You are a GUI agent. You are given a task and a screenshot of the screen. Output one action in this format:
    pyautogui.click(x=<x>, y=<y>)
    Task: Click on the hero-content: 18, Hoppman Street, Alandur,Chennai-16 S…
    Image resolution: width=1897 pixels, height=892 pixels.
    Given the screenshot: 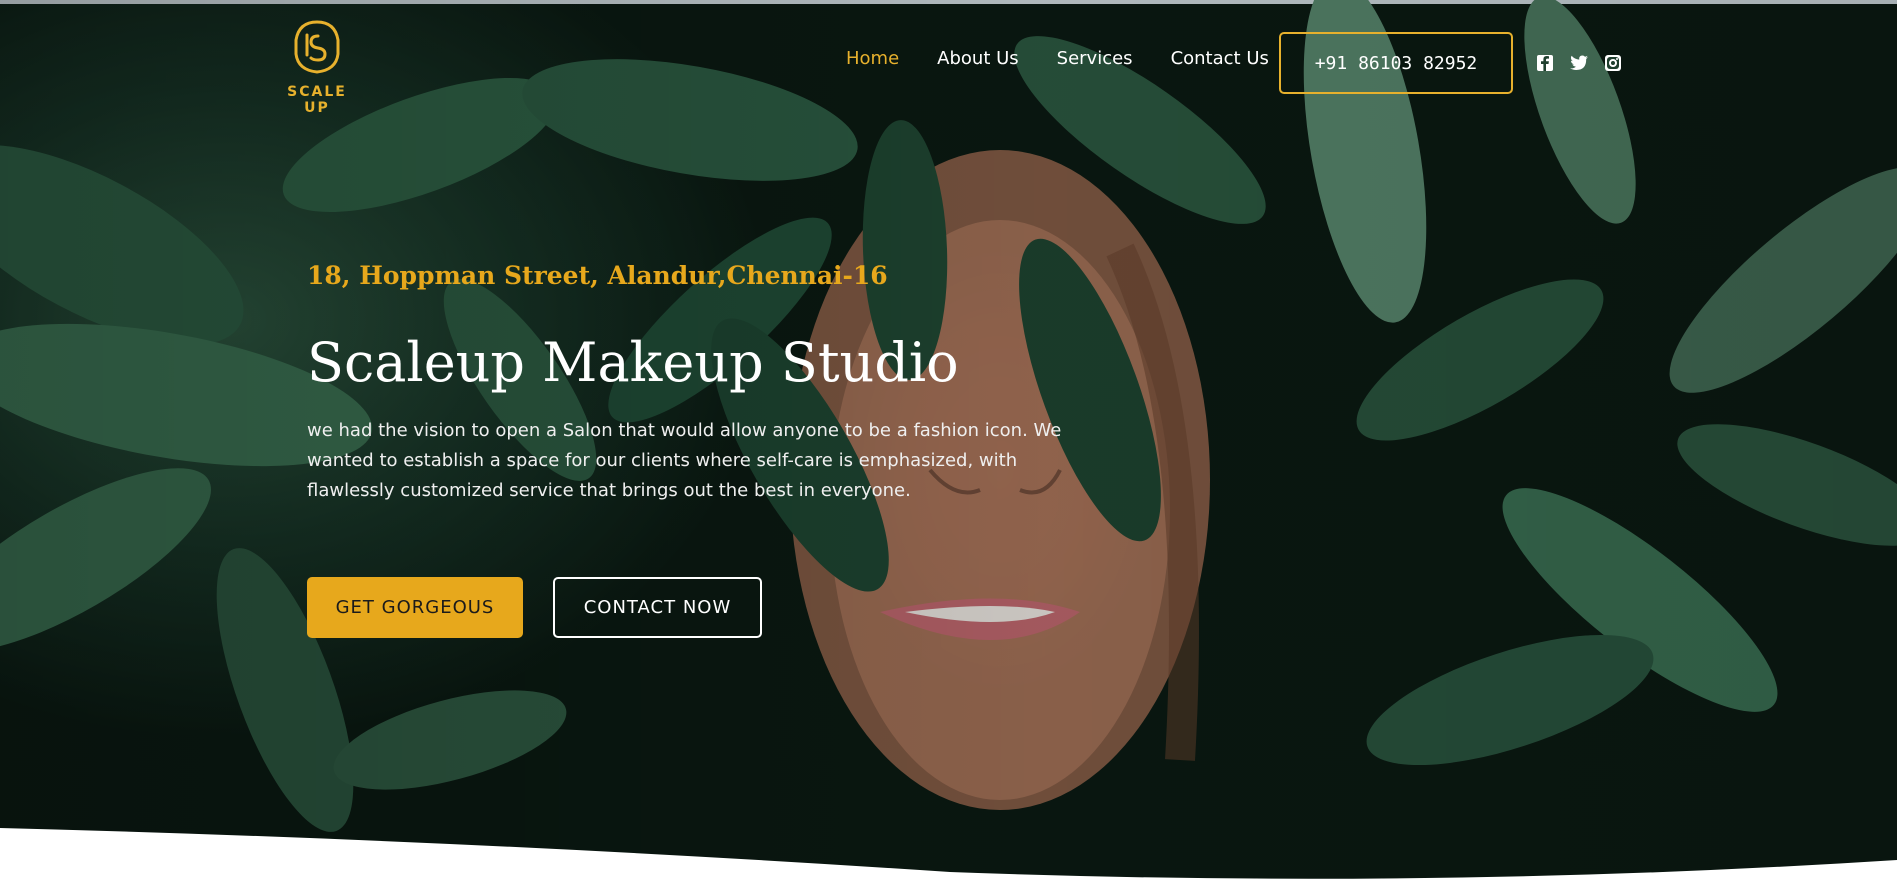 What is the action you would take?
    pyautogui.click(x=717, y=382)
    